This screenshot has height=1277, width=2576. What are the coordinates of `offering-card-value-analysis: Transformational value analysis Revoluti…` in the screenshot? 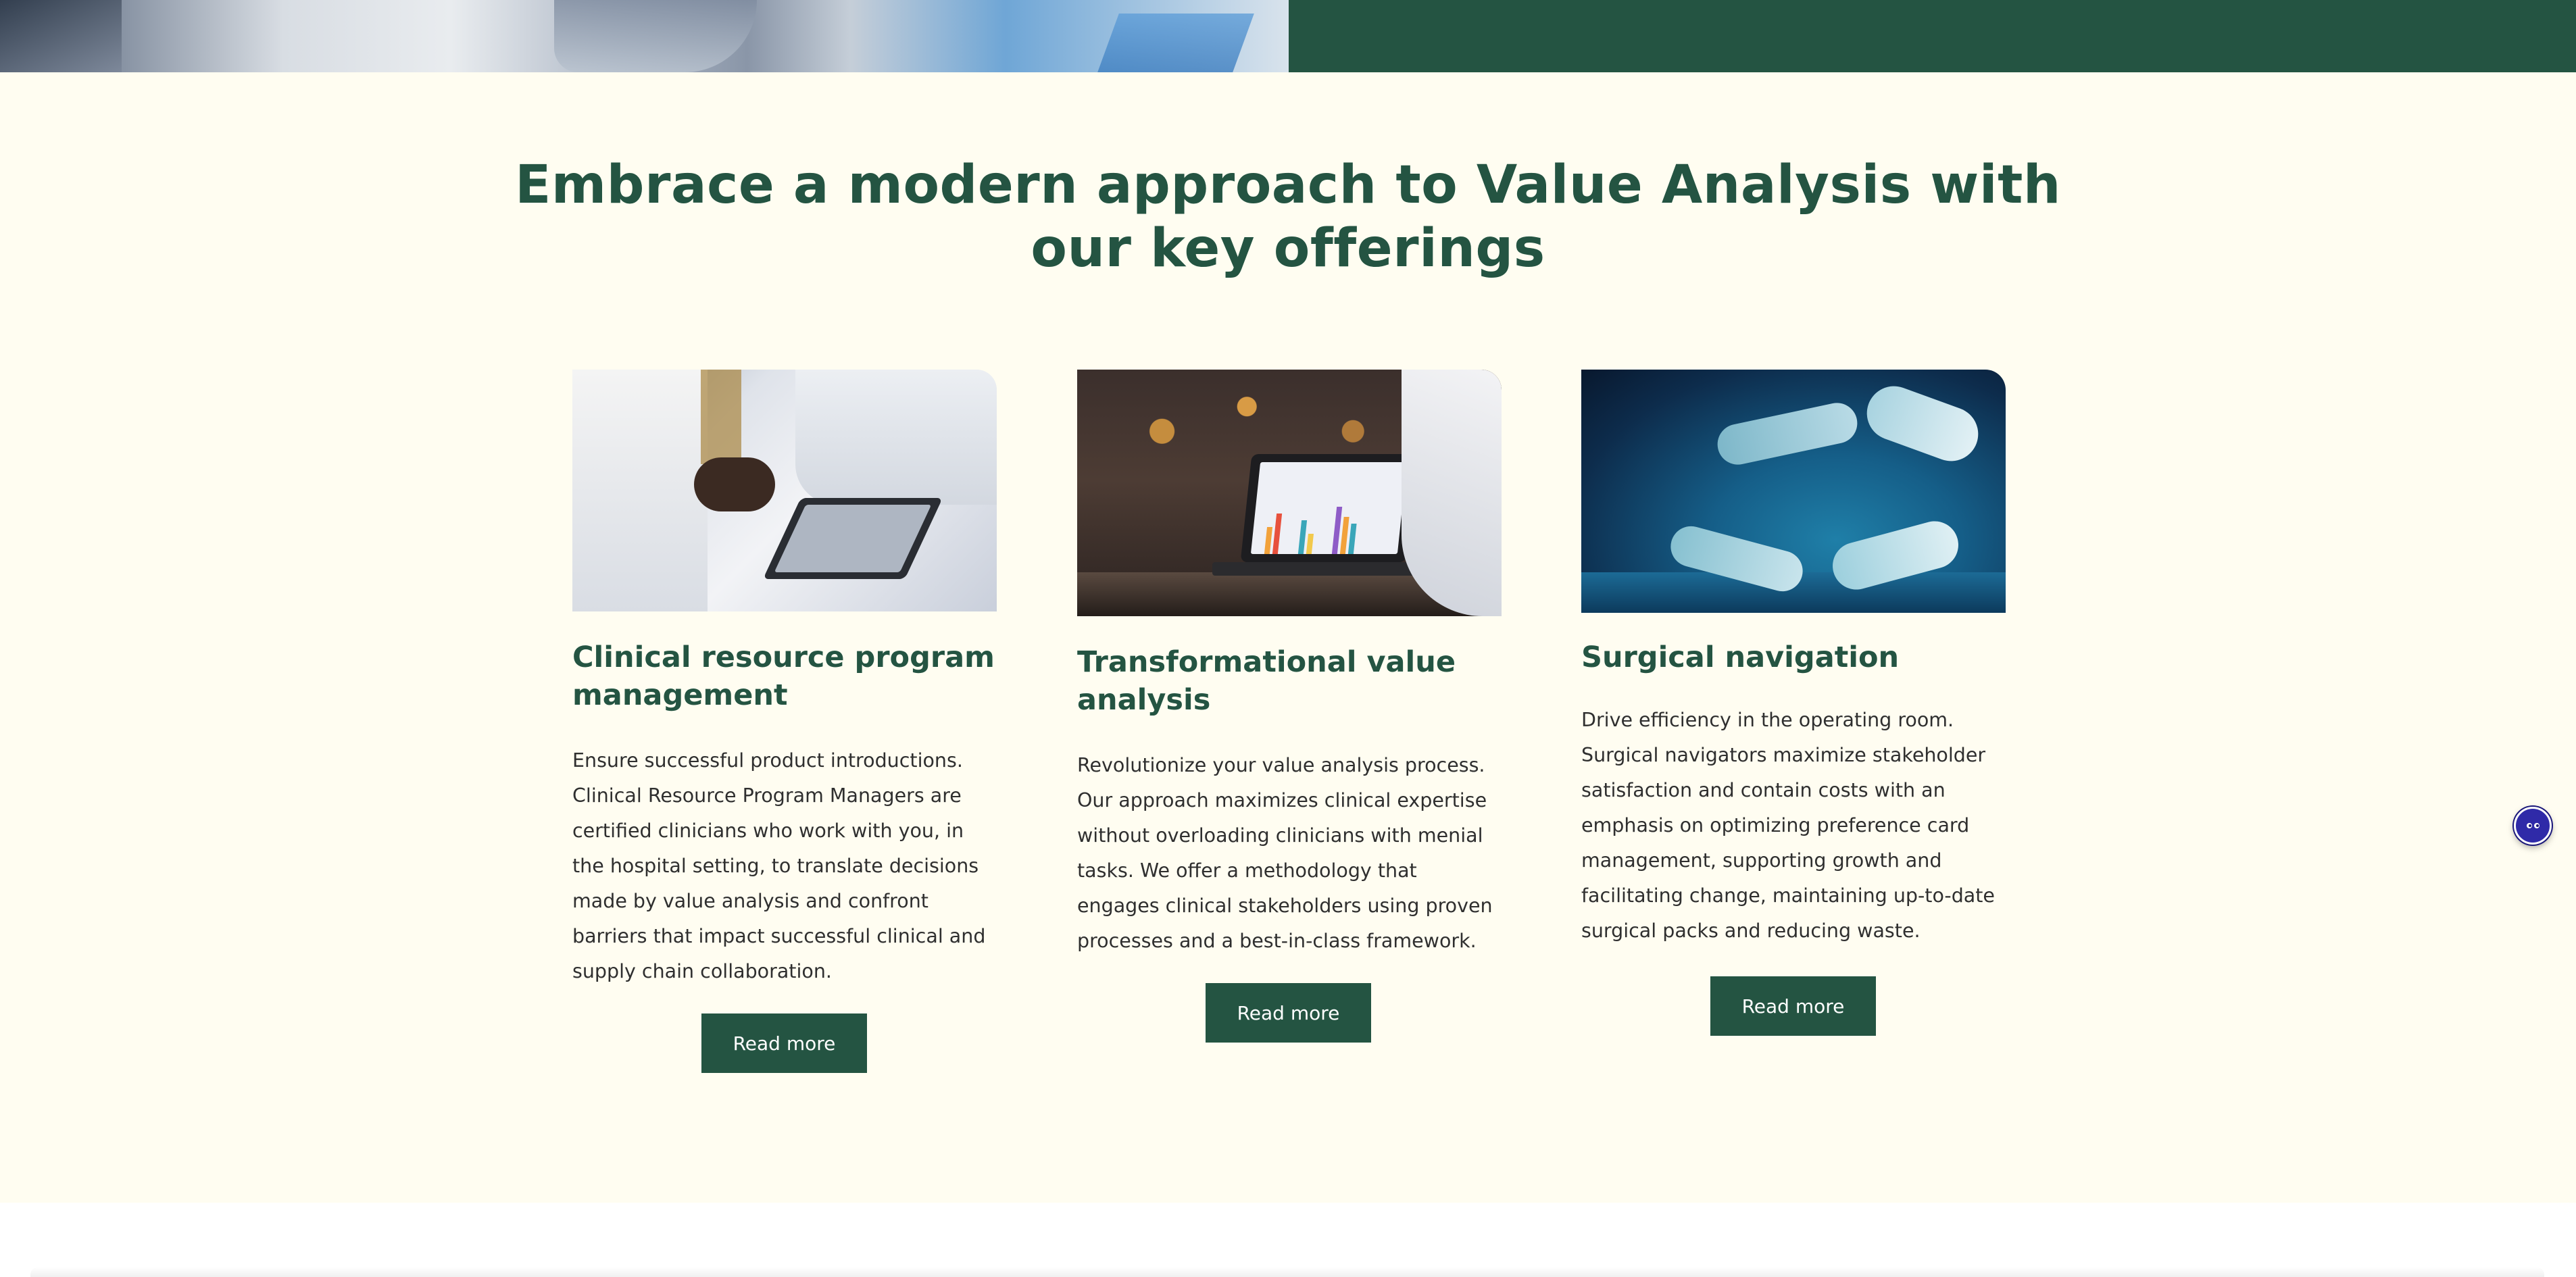 It's located at (1290, 706).